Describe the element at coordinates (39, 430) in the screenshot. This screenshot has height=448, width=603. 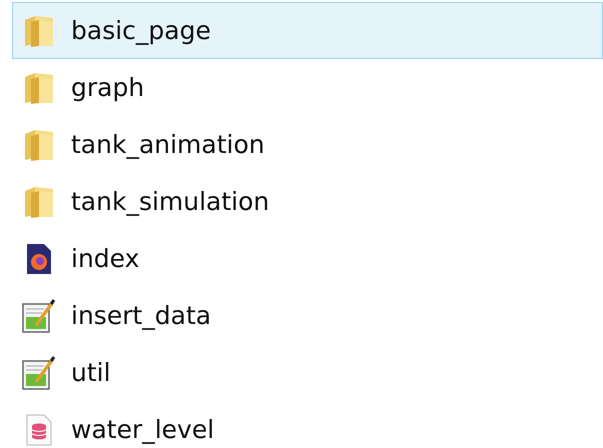
I see `database-file-icon` at that location.